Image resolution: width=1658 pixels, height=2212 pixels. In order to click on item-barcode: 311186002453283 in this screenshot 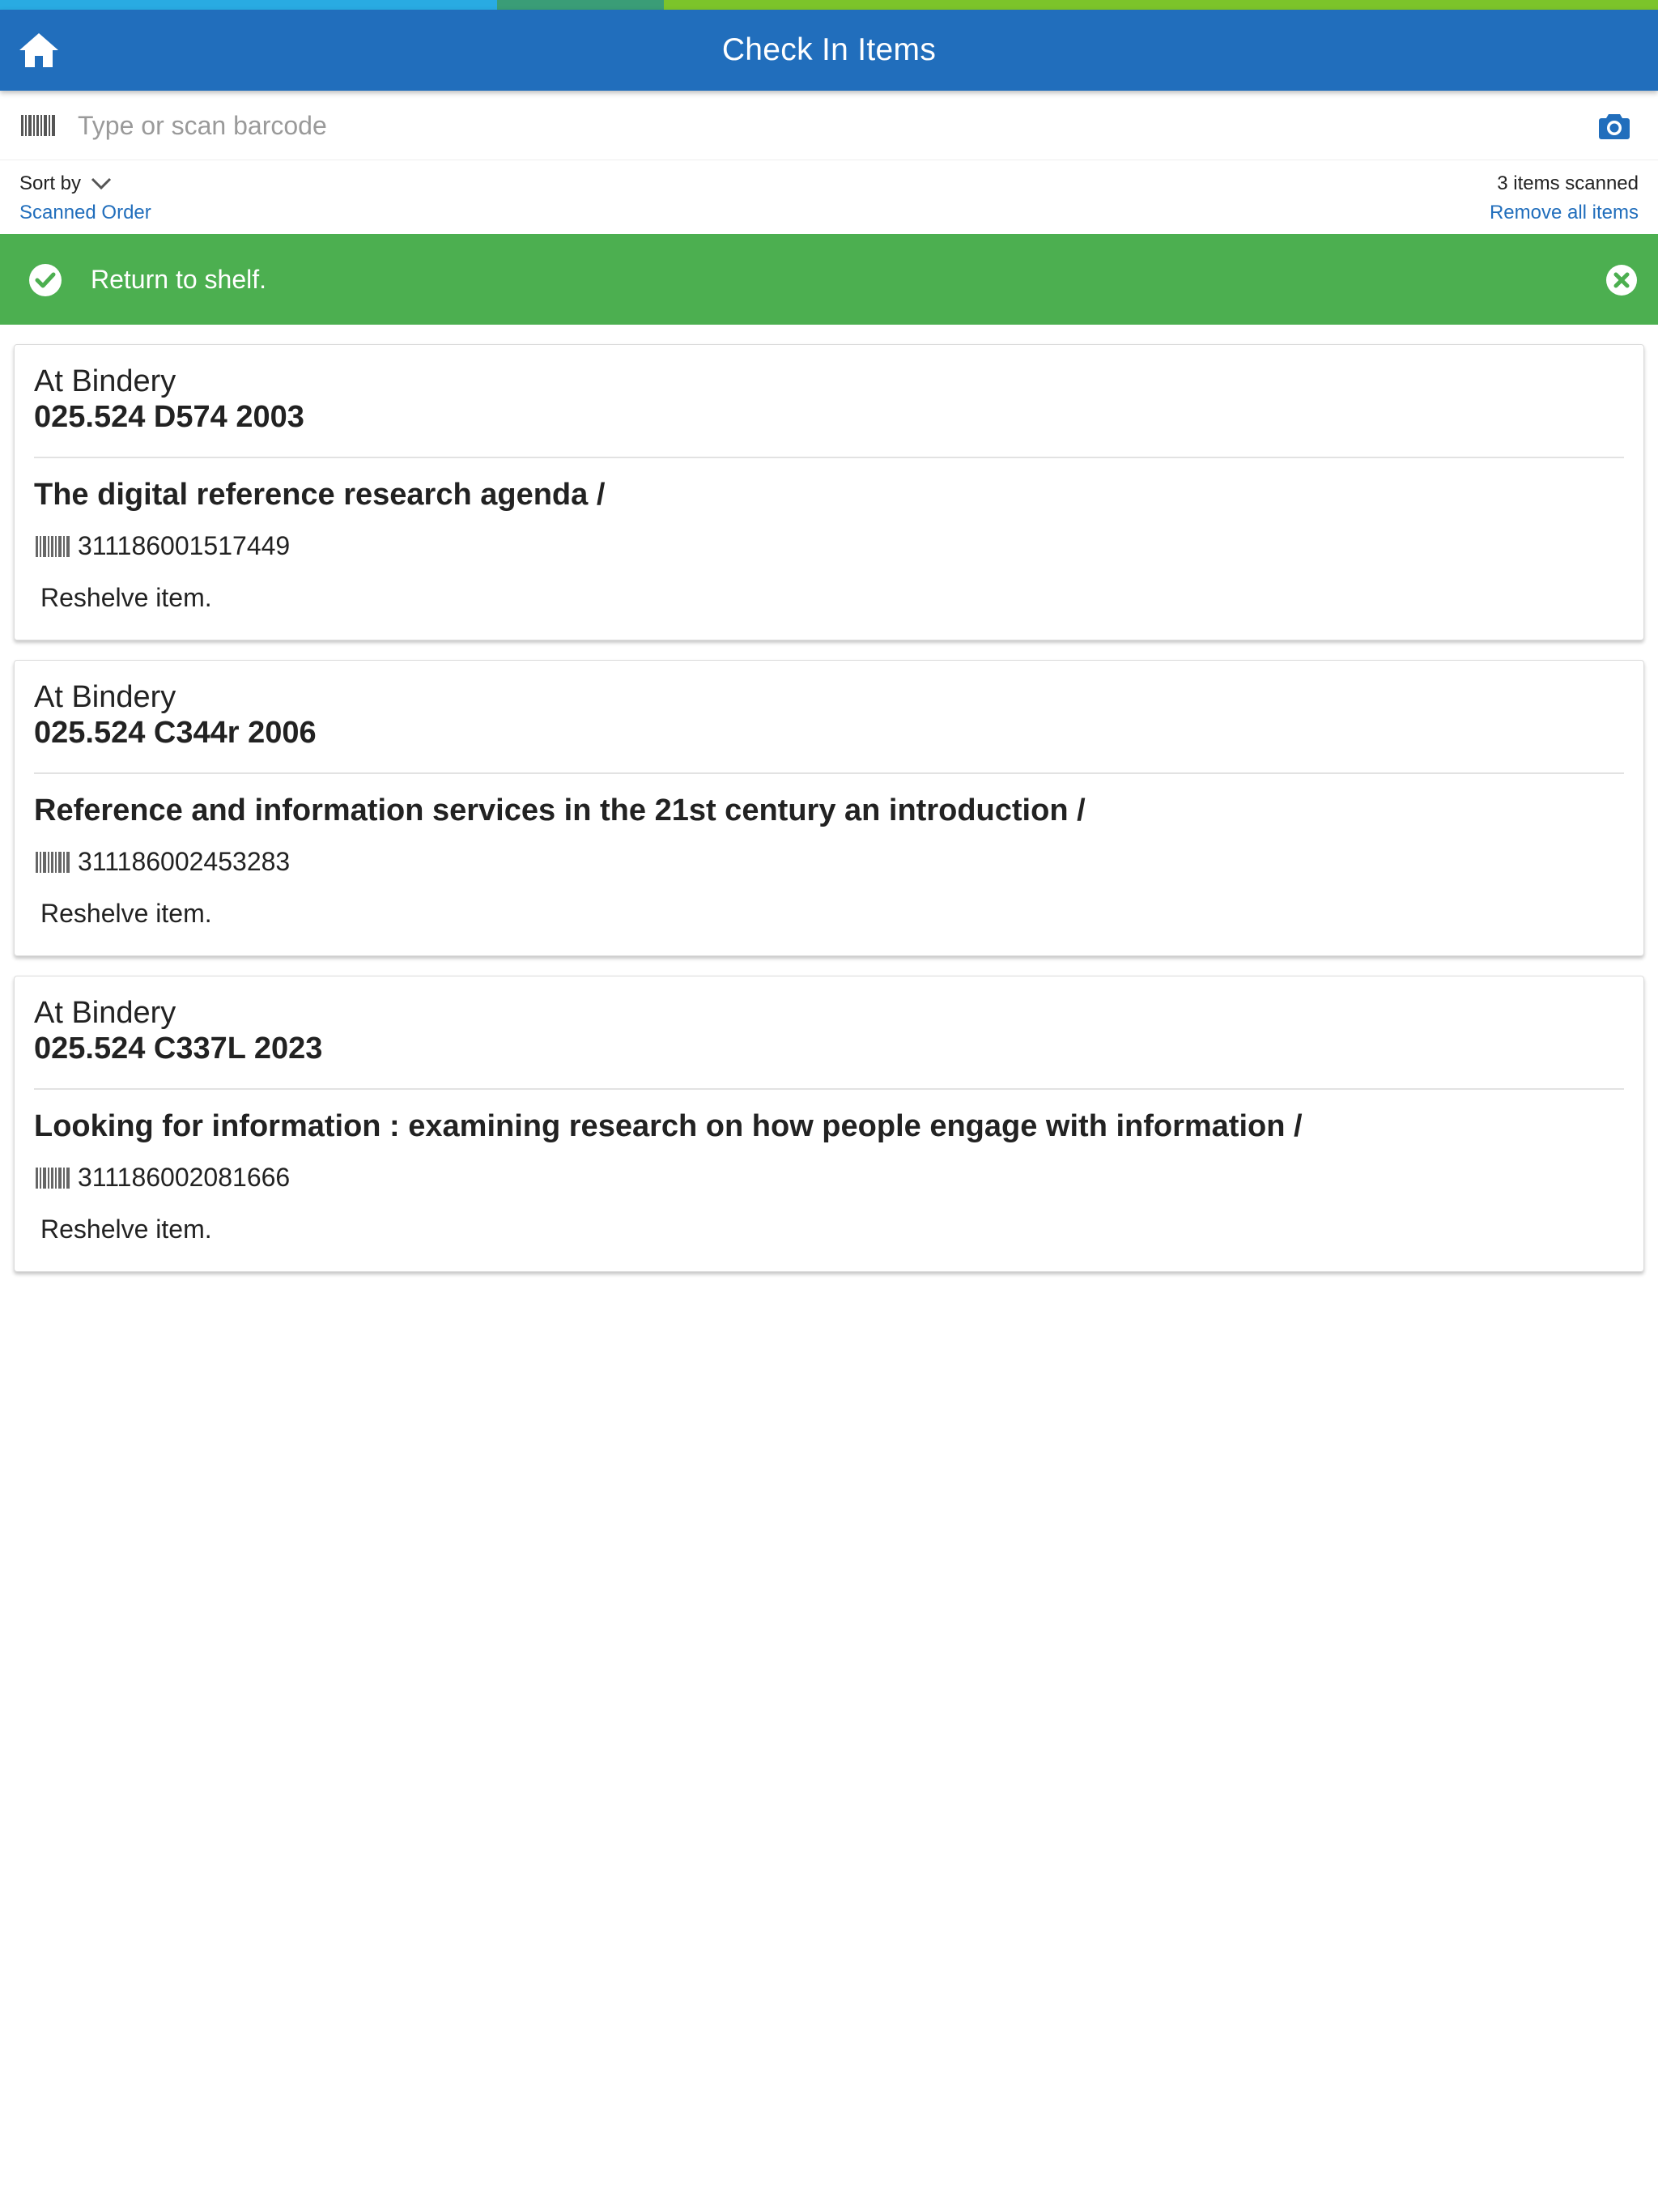, I will do `click(184, 861)`.